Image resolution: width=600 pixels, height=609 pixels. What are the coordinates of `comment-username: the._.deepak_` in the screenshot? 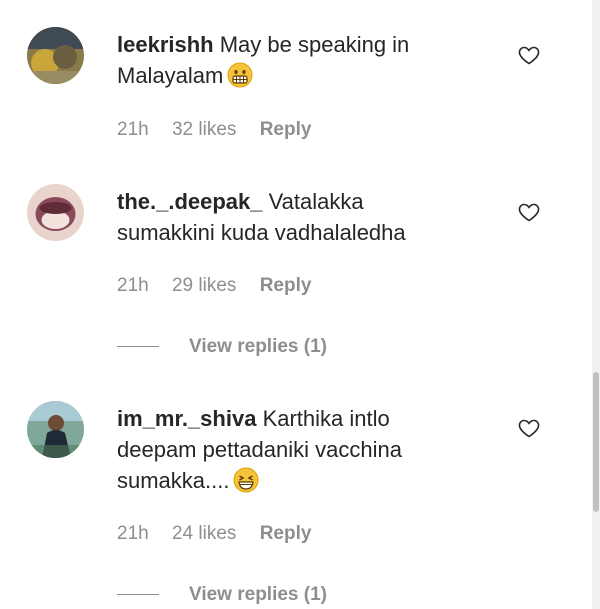 It's located at (190, 201).